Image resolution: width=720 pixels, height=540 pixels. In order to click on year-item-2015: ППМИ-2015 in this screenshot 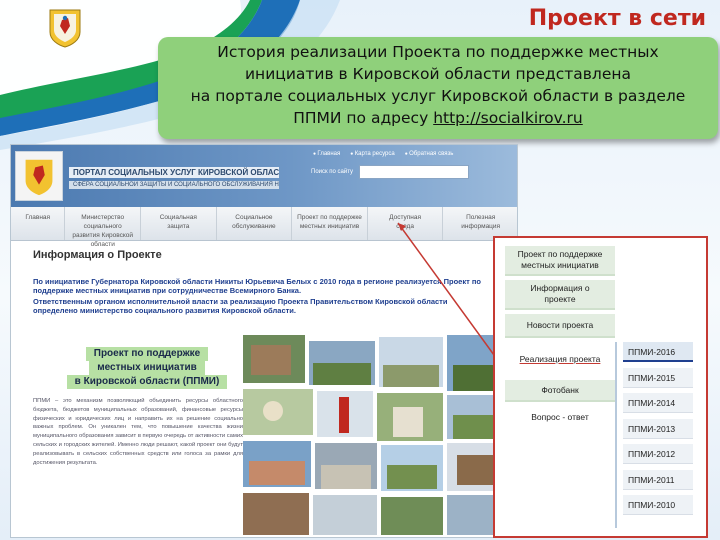, I will do `click(658, 377)`.